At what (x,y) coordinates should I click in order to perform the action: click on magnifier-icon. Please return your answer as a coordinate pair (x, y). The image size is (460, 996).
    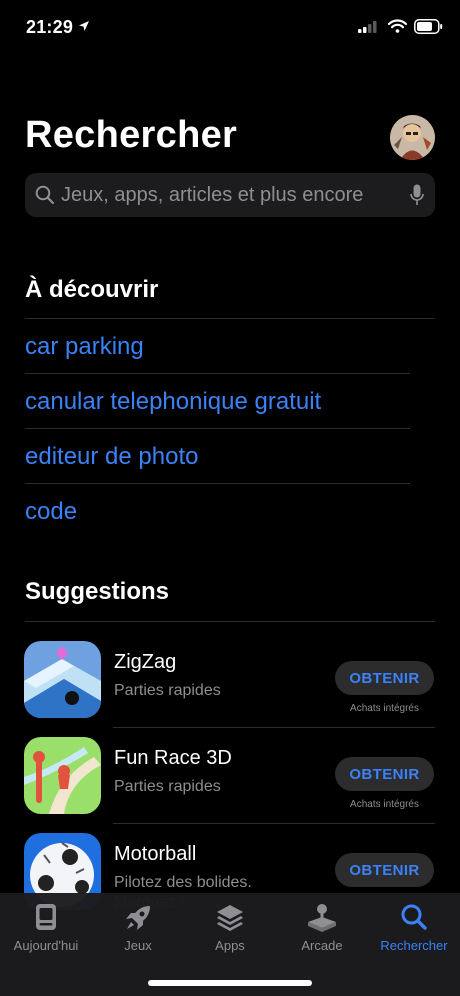
    Looking at the image, I should click on (45, 195).